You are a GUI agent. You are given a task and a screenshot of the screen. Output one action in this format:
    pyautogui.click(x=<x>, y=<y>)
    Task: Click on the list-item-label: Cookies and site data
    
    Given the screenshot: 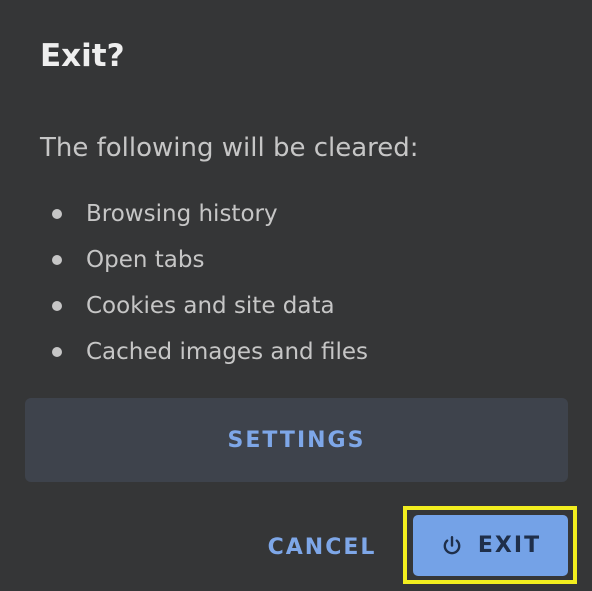 What is the action you would take?
    pyautogui.click(x=210, y=306)
    